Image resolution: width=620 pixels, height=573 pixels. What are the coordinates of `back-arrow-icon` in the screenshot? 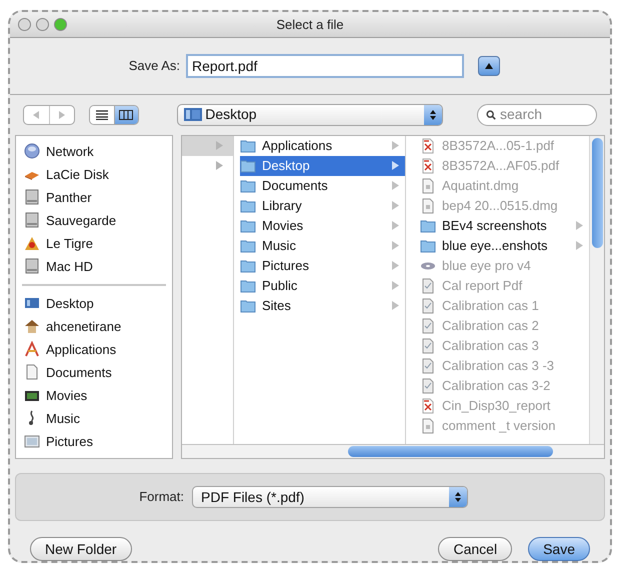 It's located at (36, 114).